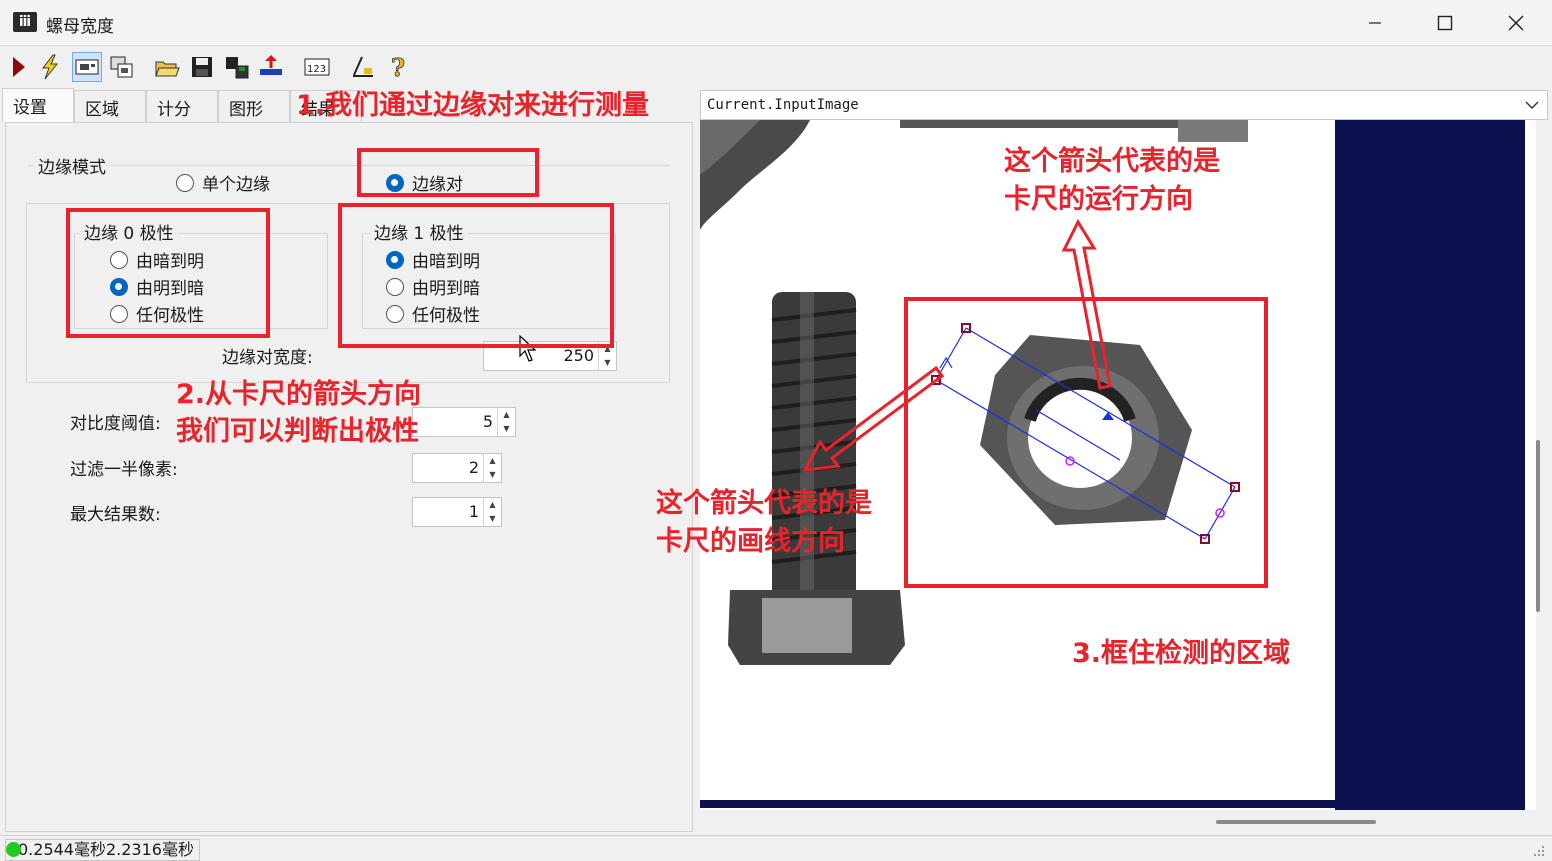 The height and width of the screenshot is (861, 1552). What do you see at coordinates (254, 106) in the screenshot?
I see `tab-graphics: 图形` at bounding box center [254, 106].